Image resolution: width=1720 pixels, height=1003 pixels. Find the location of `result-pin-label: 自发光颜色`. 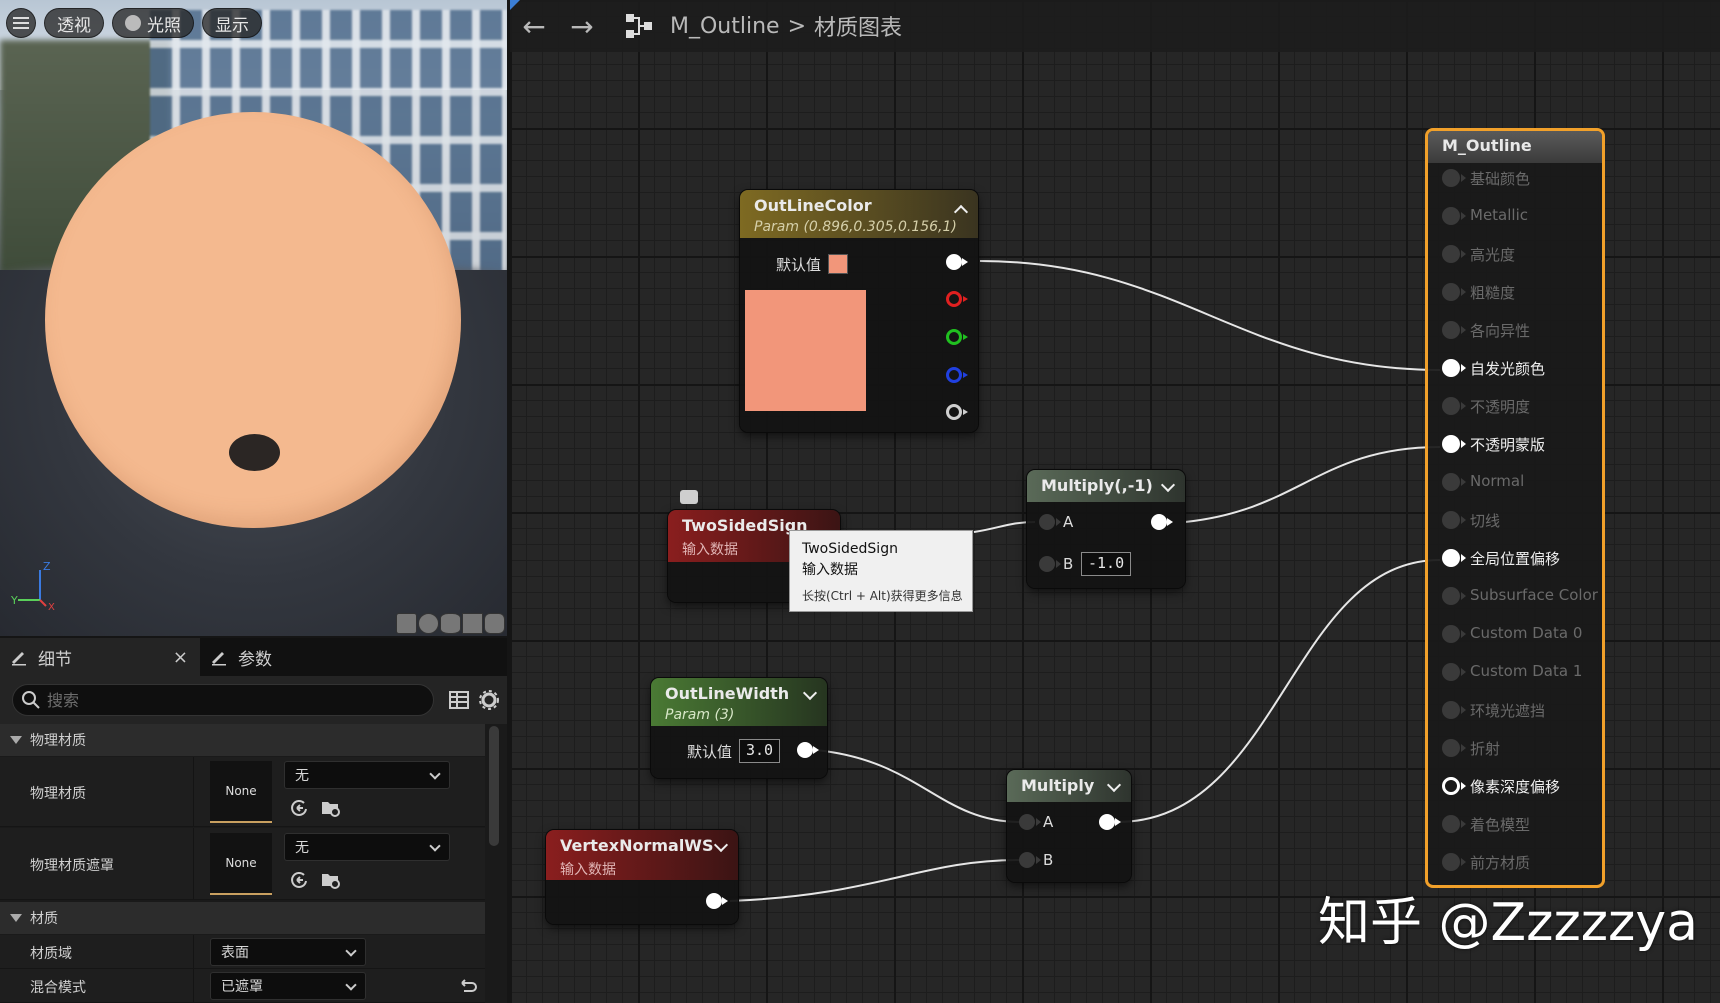

result-pin-label: 自发光颜色 is located at coordinates (1508, 369).